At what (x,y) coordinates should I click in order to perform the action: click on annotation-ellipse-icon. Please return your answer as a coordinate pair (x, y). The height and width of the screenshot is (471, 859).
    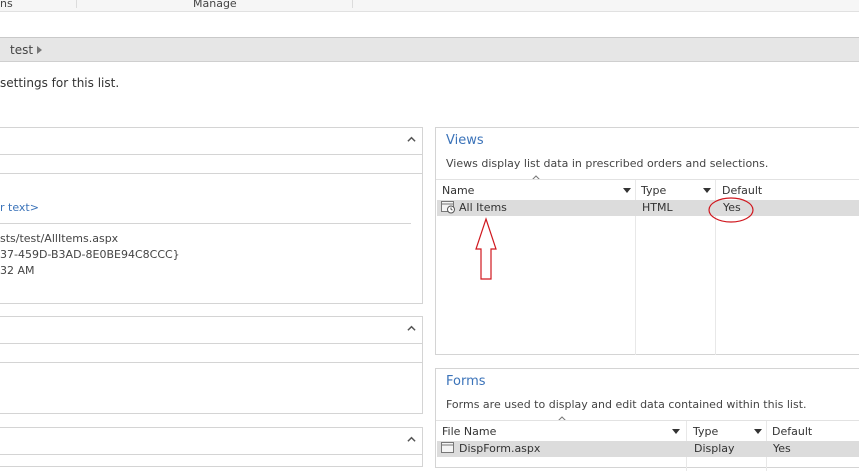
    Looking at the image, I should click on (731, 210).